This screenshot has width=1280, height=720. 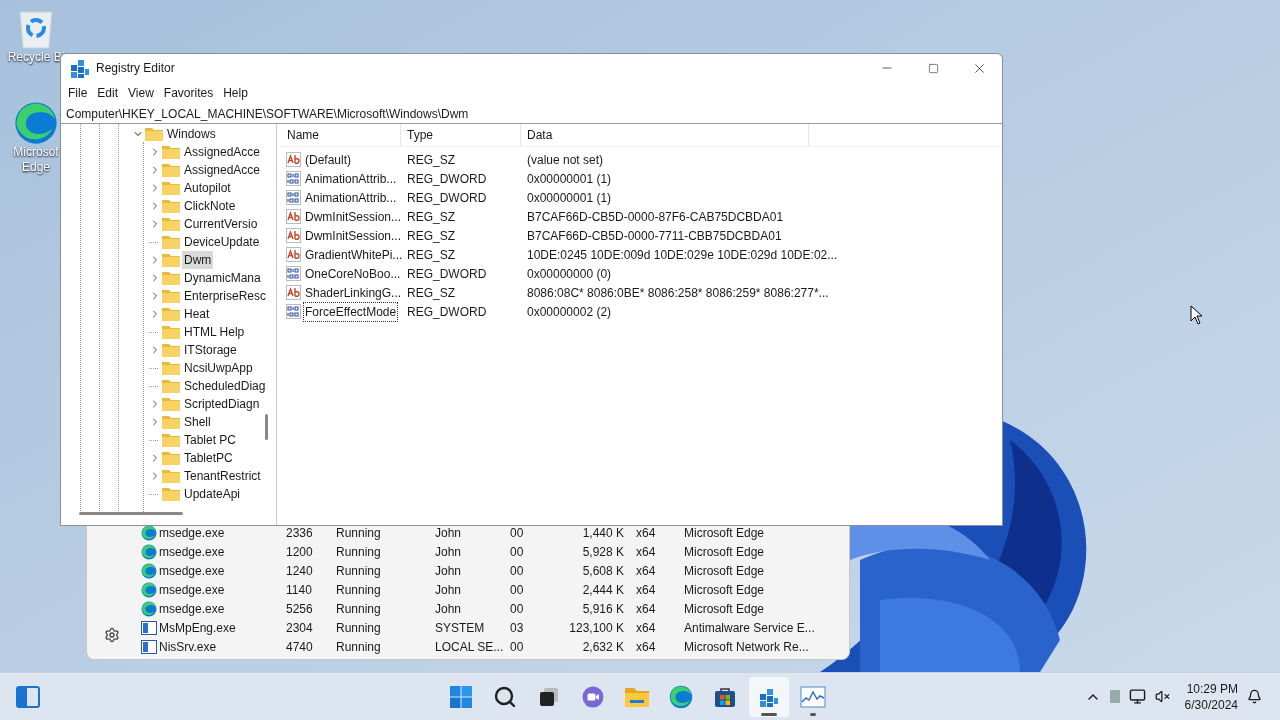 I want to click on value-name: ForceEffectMode, so click(x=351, y=311).